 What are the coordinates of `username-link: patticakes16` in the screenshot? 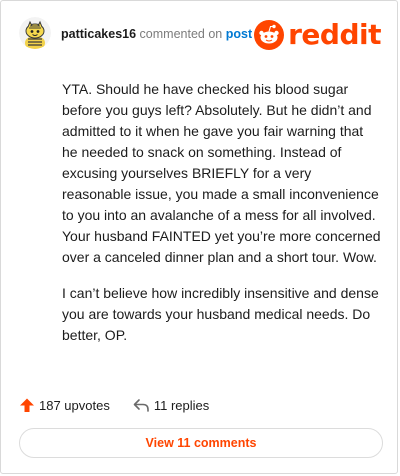 It's located at (98, 34).